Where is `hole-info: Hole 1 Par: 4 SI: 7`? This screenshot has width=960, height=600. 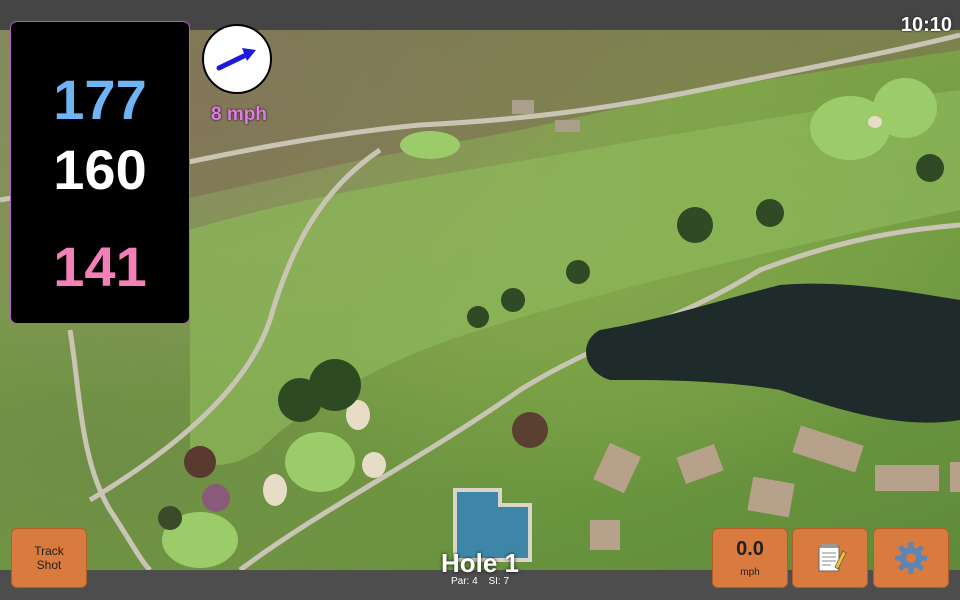
hole-info: Hole 1 Par: 4 SI: 7 is located at coordinates (480, 567).